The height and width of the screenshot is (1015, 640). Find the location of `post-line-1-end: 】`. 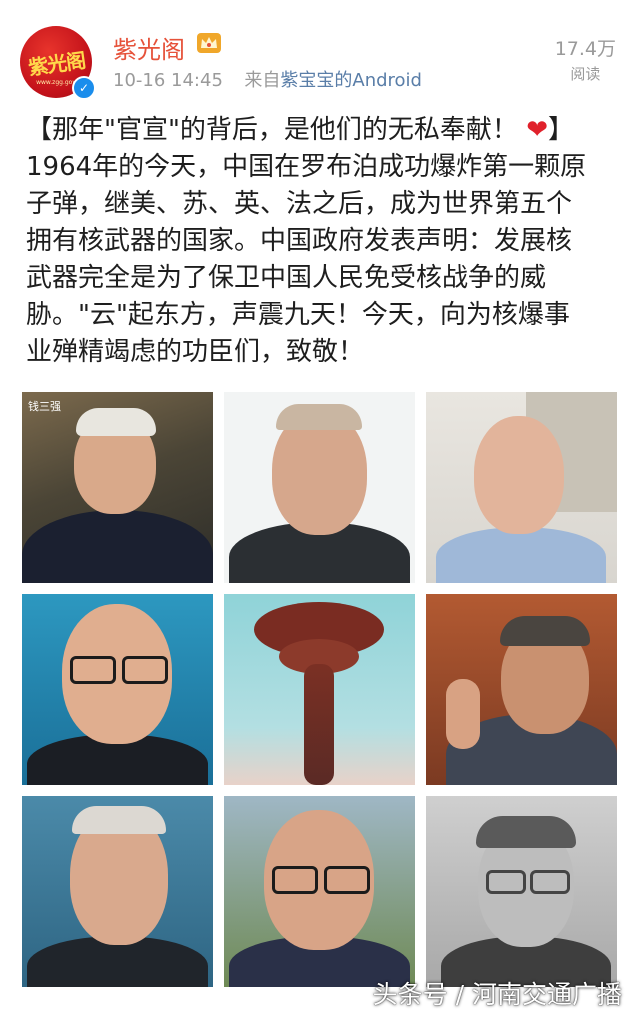

post-line-1-end: 】 is located at coordinates (560, 130).